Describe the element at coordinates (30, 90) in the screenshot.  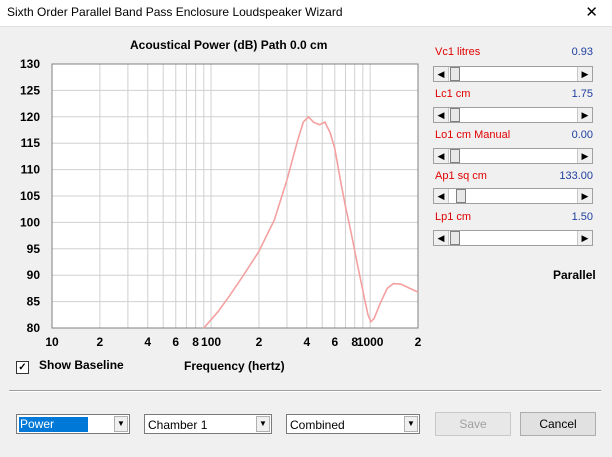
I see `y-tick-label: 125` at that location.